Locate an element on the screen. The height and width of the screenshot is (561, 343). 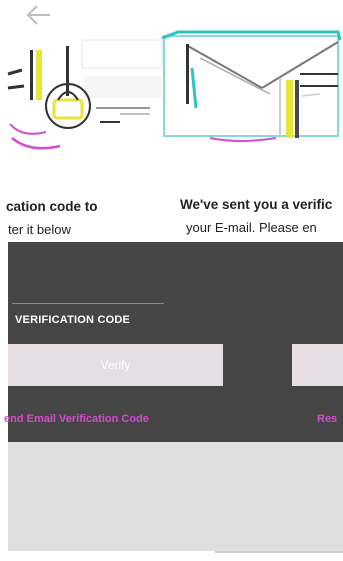
back-button is located at coordinates (39, 15).